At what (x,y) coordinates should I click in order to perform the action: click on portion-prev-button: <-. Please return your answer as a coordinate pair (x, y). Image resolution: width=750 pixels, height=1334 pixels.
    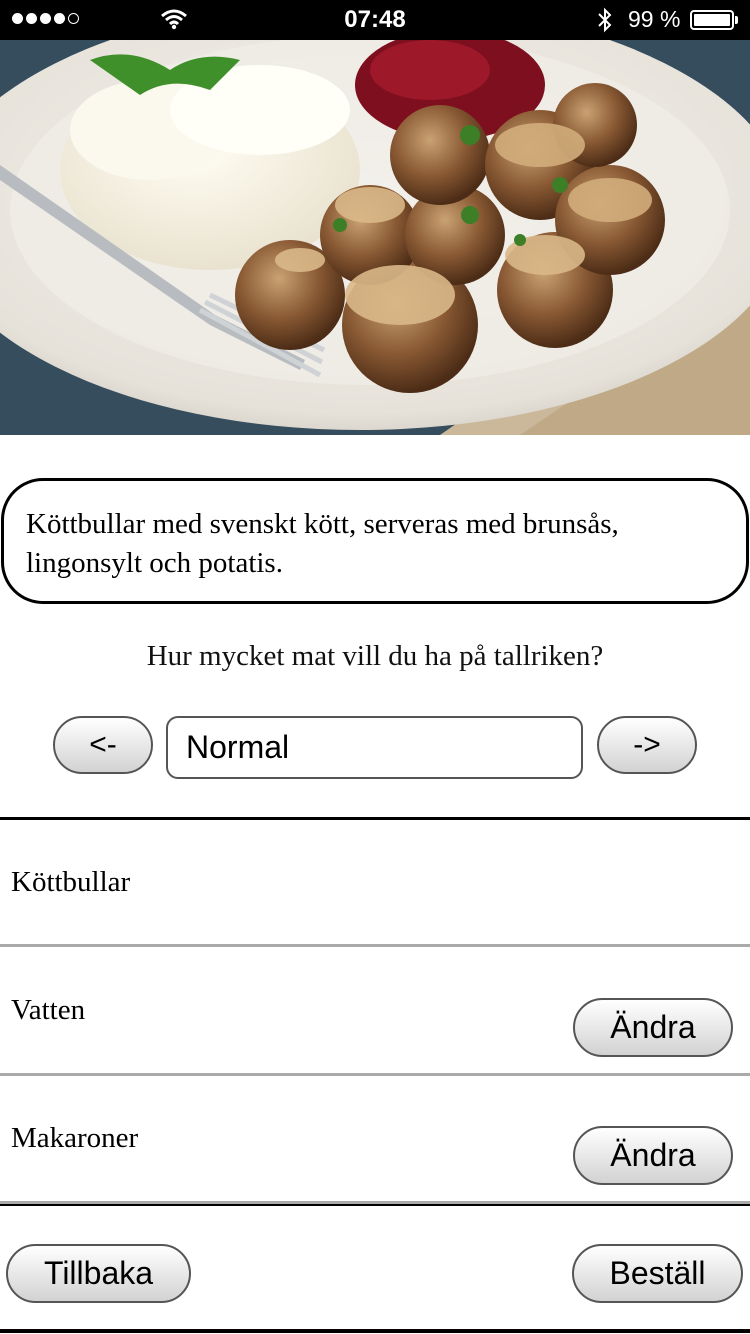
    Looking at the image, I should click on (103, 745).